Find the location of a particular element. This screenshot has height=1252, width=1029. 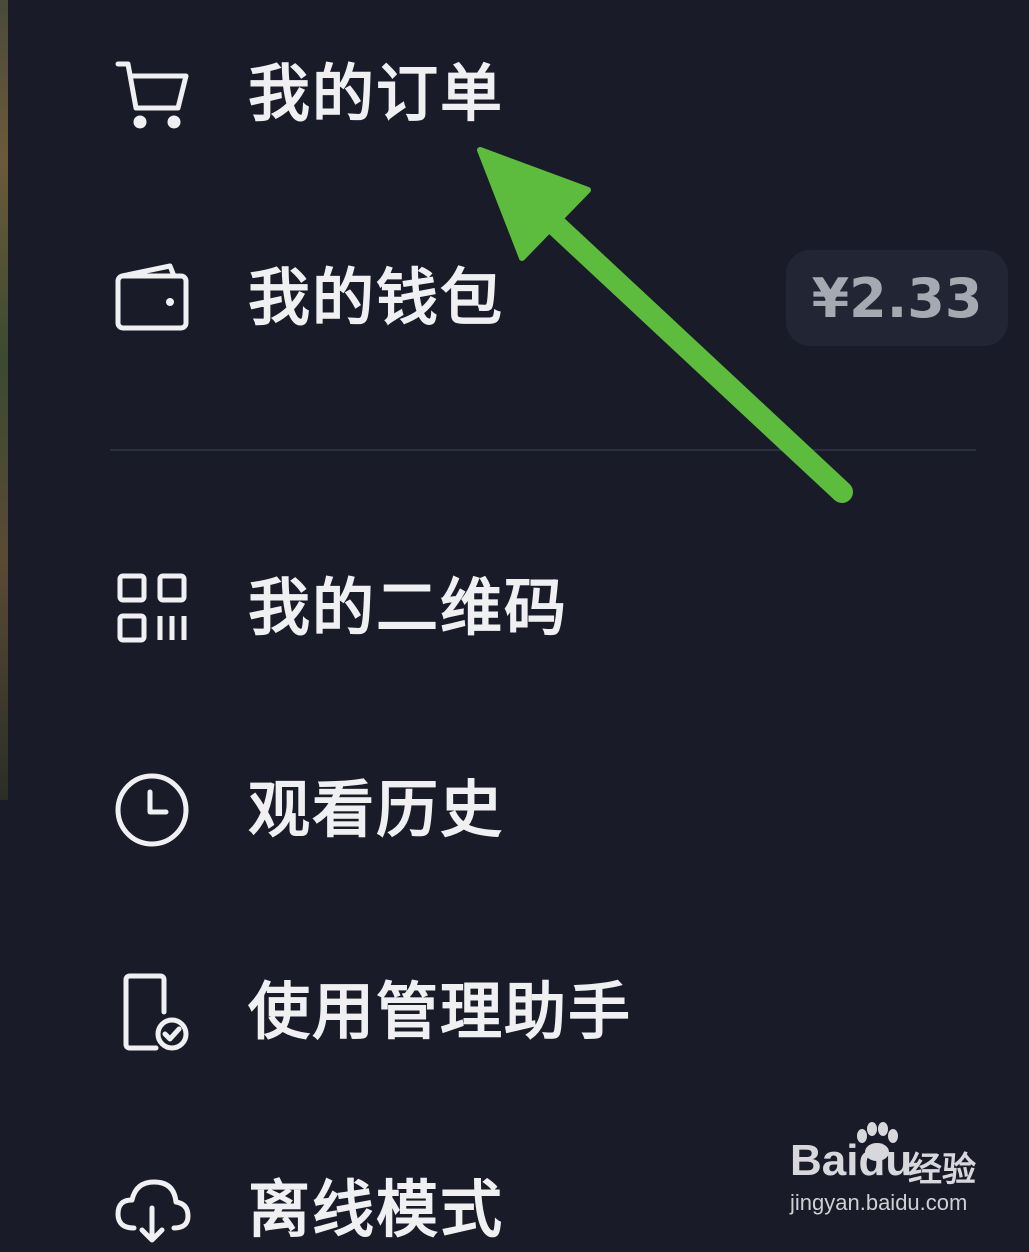

cloud-download-icon is located at coordinates (152, 1210).